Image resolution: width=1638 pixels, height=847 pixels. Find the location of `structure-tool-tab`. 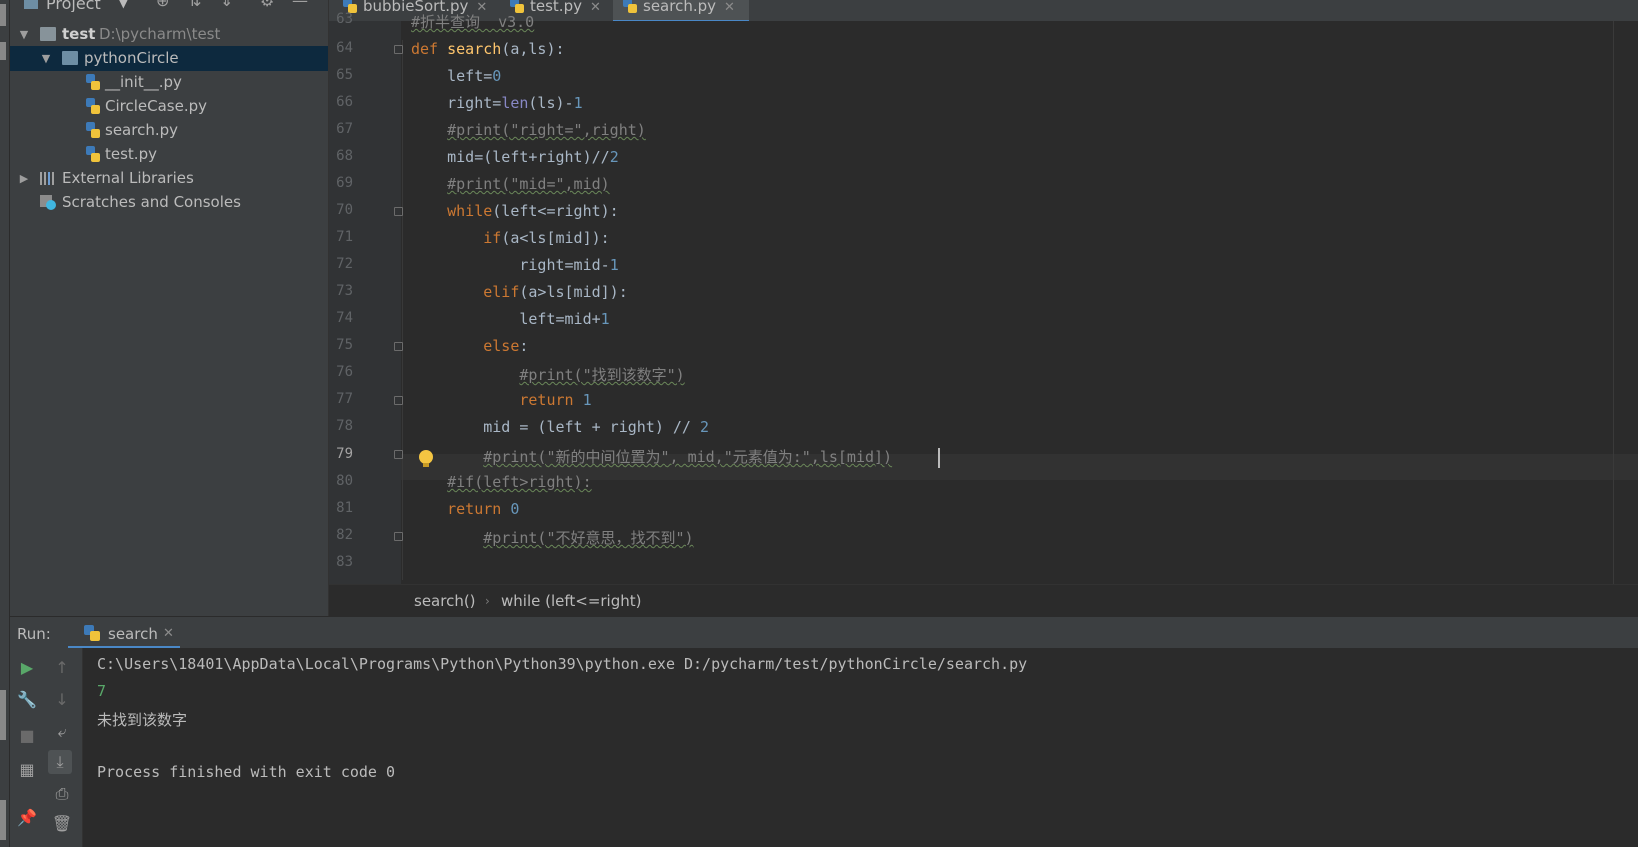

structure-tool-tab is located at coordinates (3, 51).